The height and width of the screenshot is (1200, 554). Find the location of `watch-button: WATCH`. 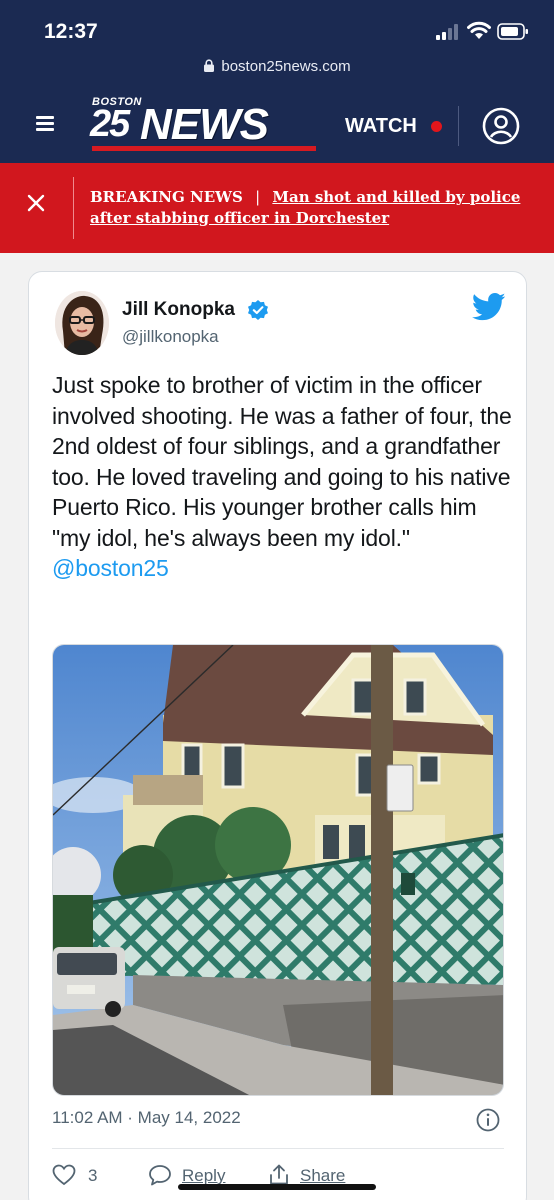

watch-button: WATCH is located at coordinates (381, 126).